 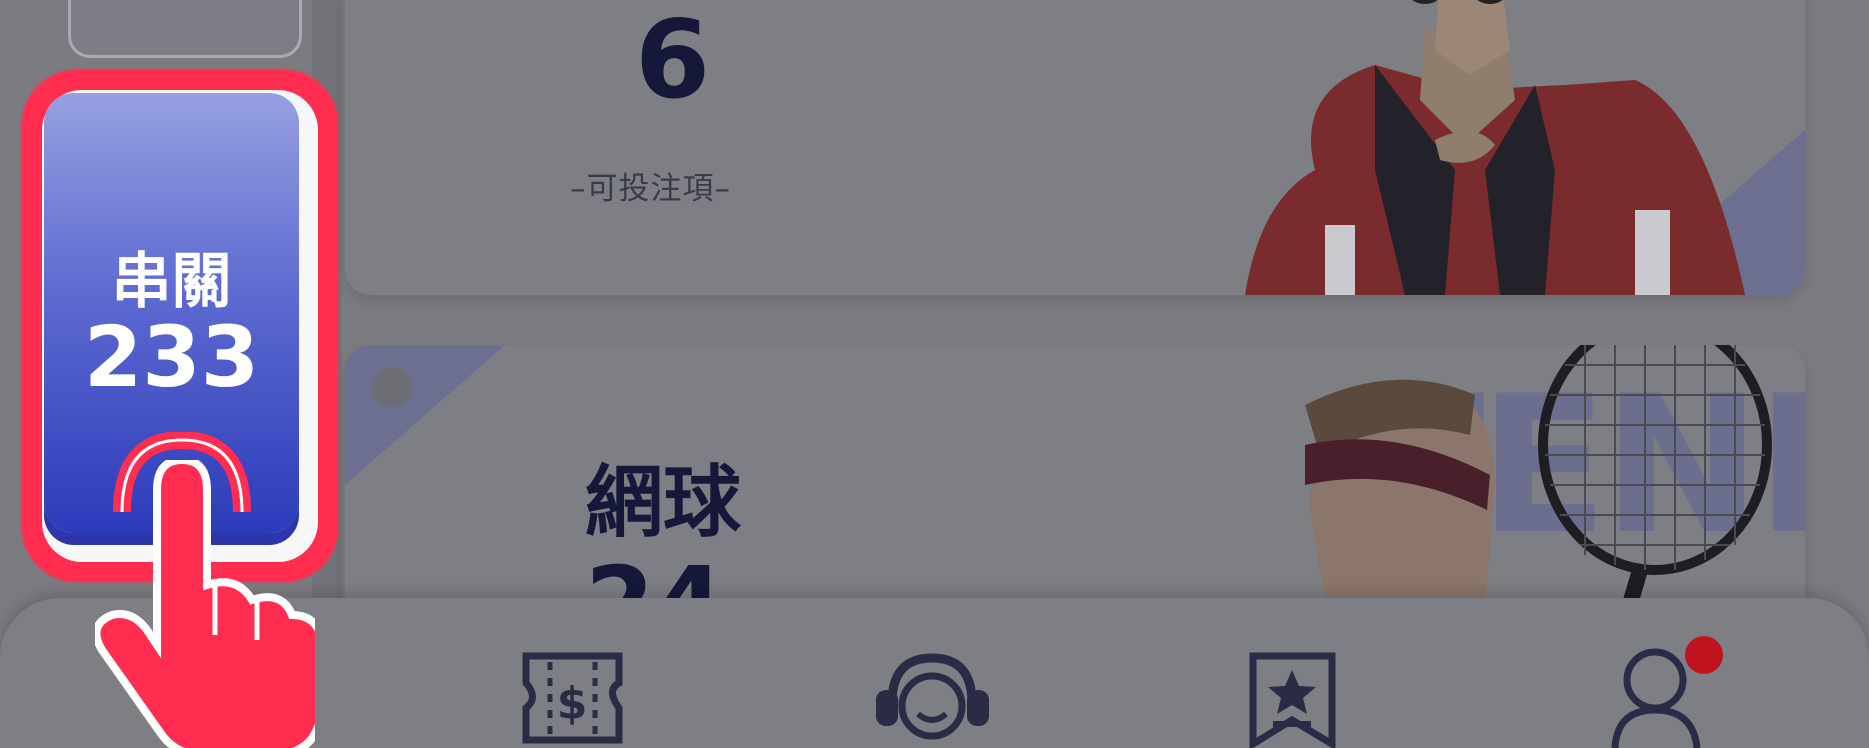 I want to click on bookmark-star-icon, so click(x=1292, y=700).